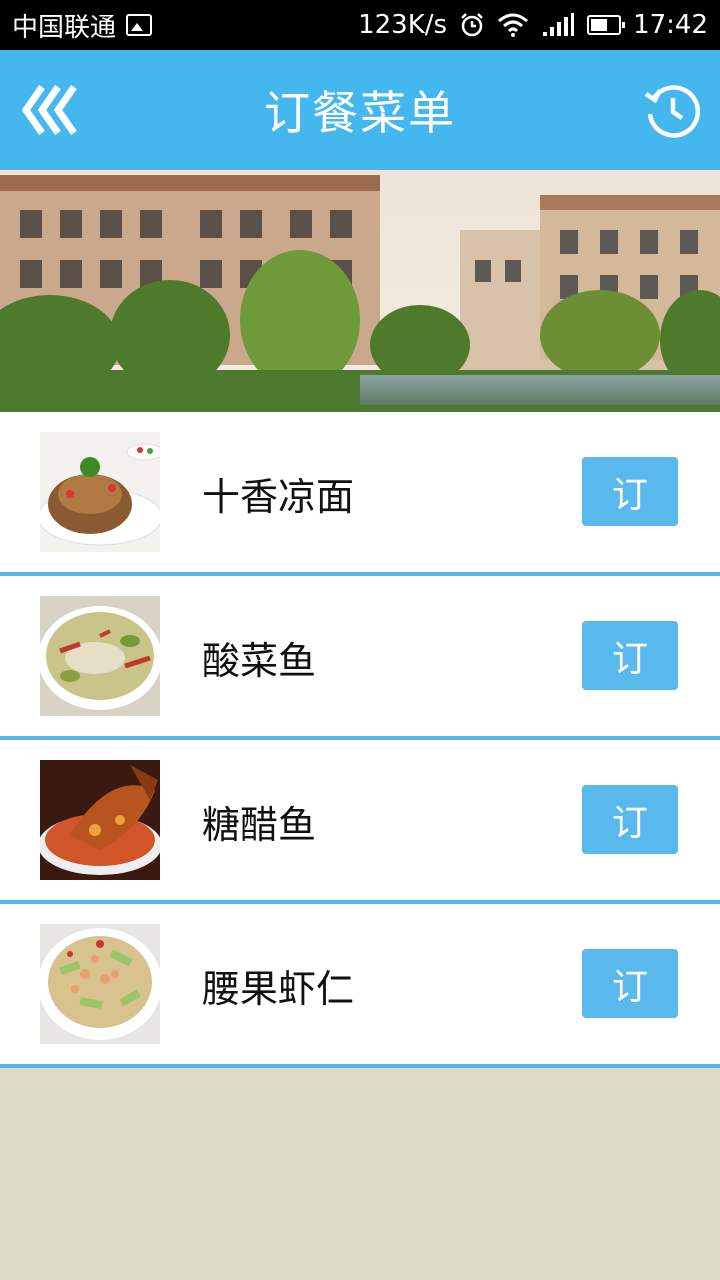 Image resolution: width=720 pixels, height=1280 pixels. What do you see at coordinates (670, 25) in the screenshot?
I see `clock: 17:42` at bounding box center [670, 25].